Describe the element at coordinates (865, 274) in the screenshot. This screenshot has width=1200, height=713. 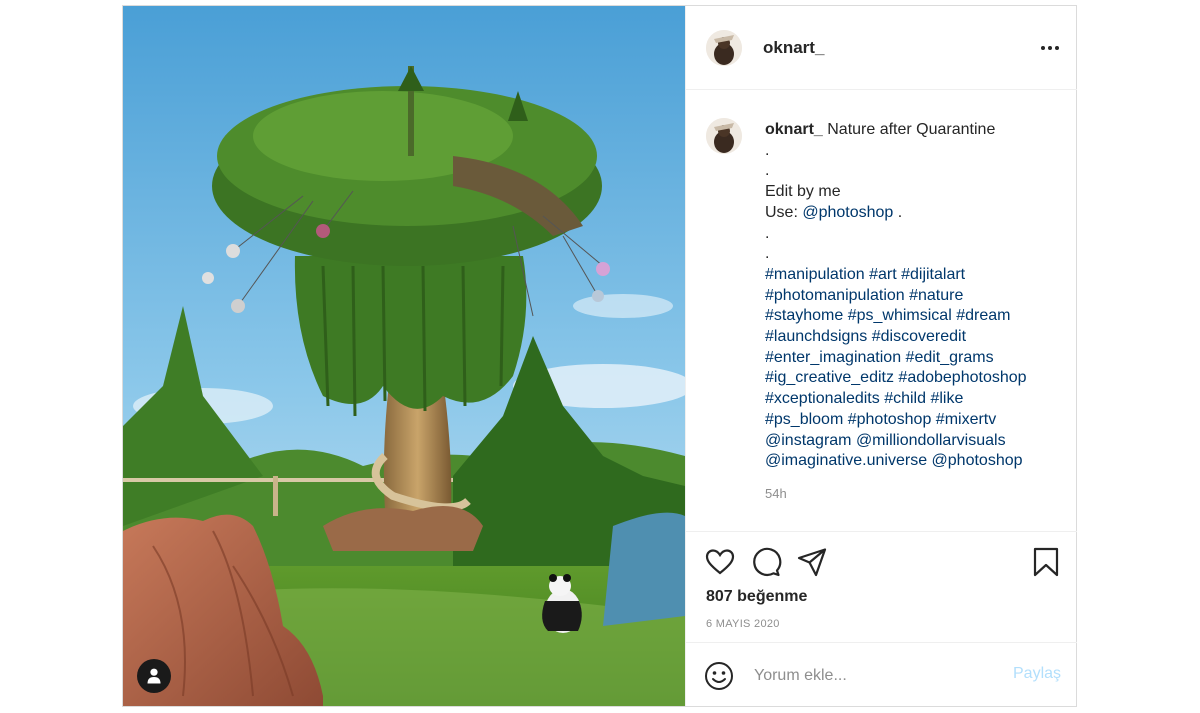
I see `hashtag-line: #manipulation #art #dijitalart` at that location.